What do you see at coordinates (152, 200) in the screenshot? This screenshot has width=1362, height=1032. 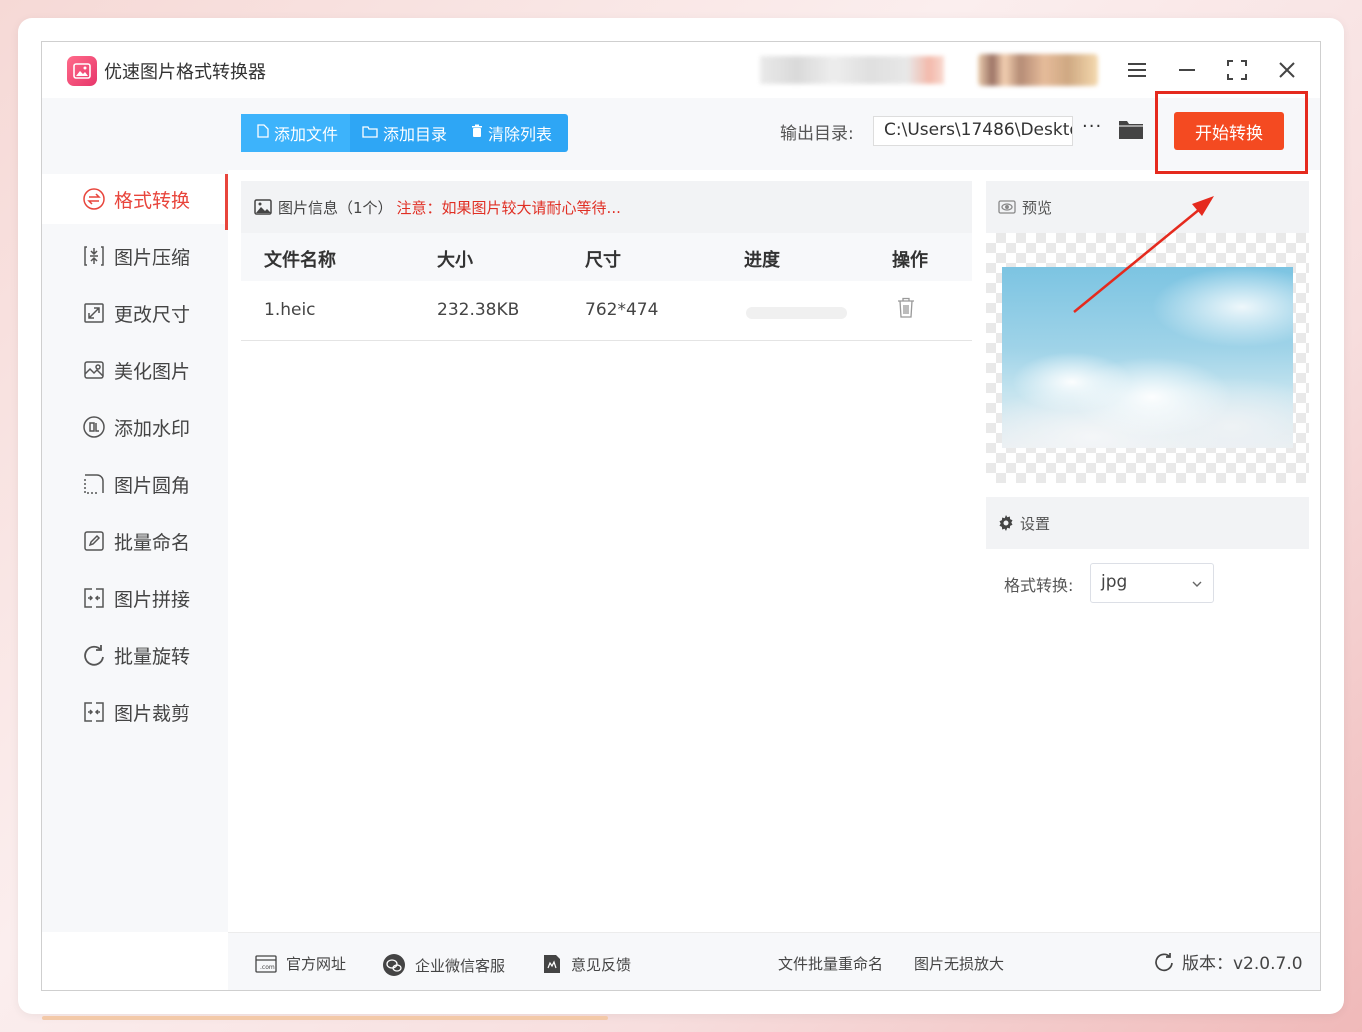 I see `sidebar-item-label: 格式转换` at bounding box center [152, 200].